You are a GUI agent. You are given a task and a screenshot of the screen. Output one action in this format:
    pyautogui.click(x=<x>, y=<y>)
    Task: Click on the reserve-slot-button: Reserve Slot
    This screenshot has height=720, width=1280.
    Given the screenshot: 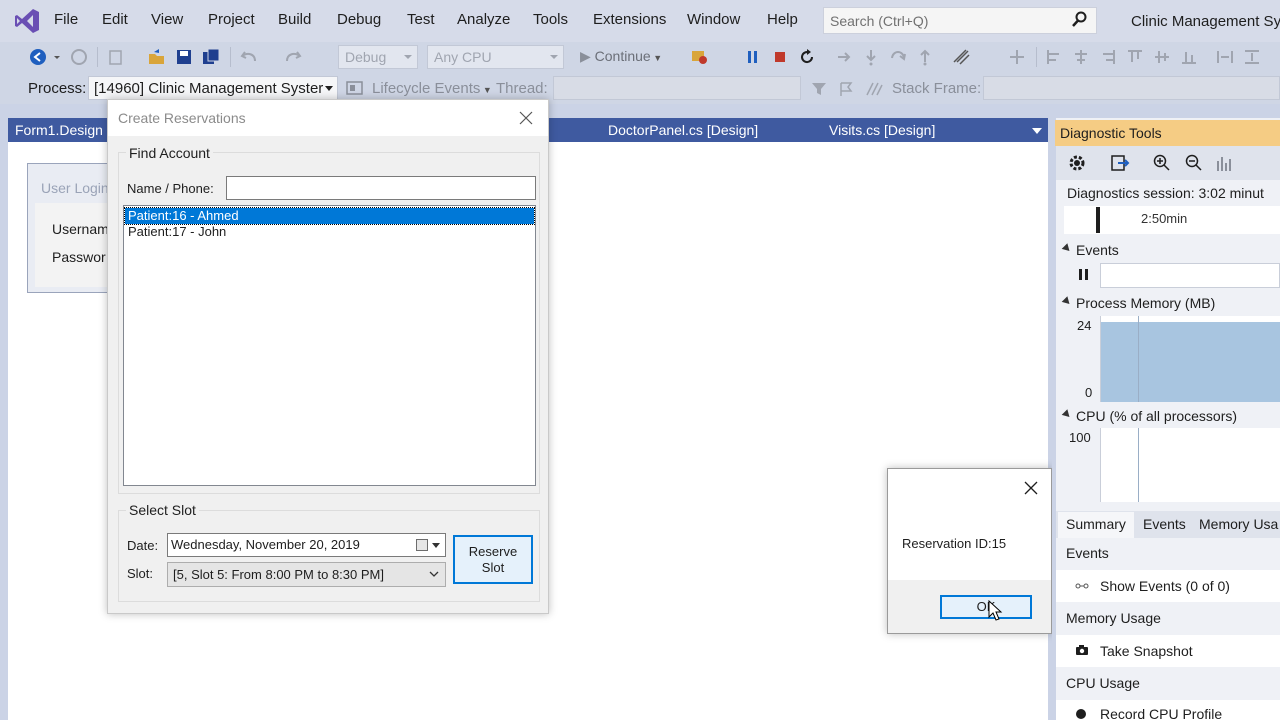 What is the action you would take?
    pyautogui.click(x=493, y=559)
    